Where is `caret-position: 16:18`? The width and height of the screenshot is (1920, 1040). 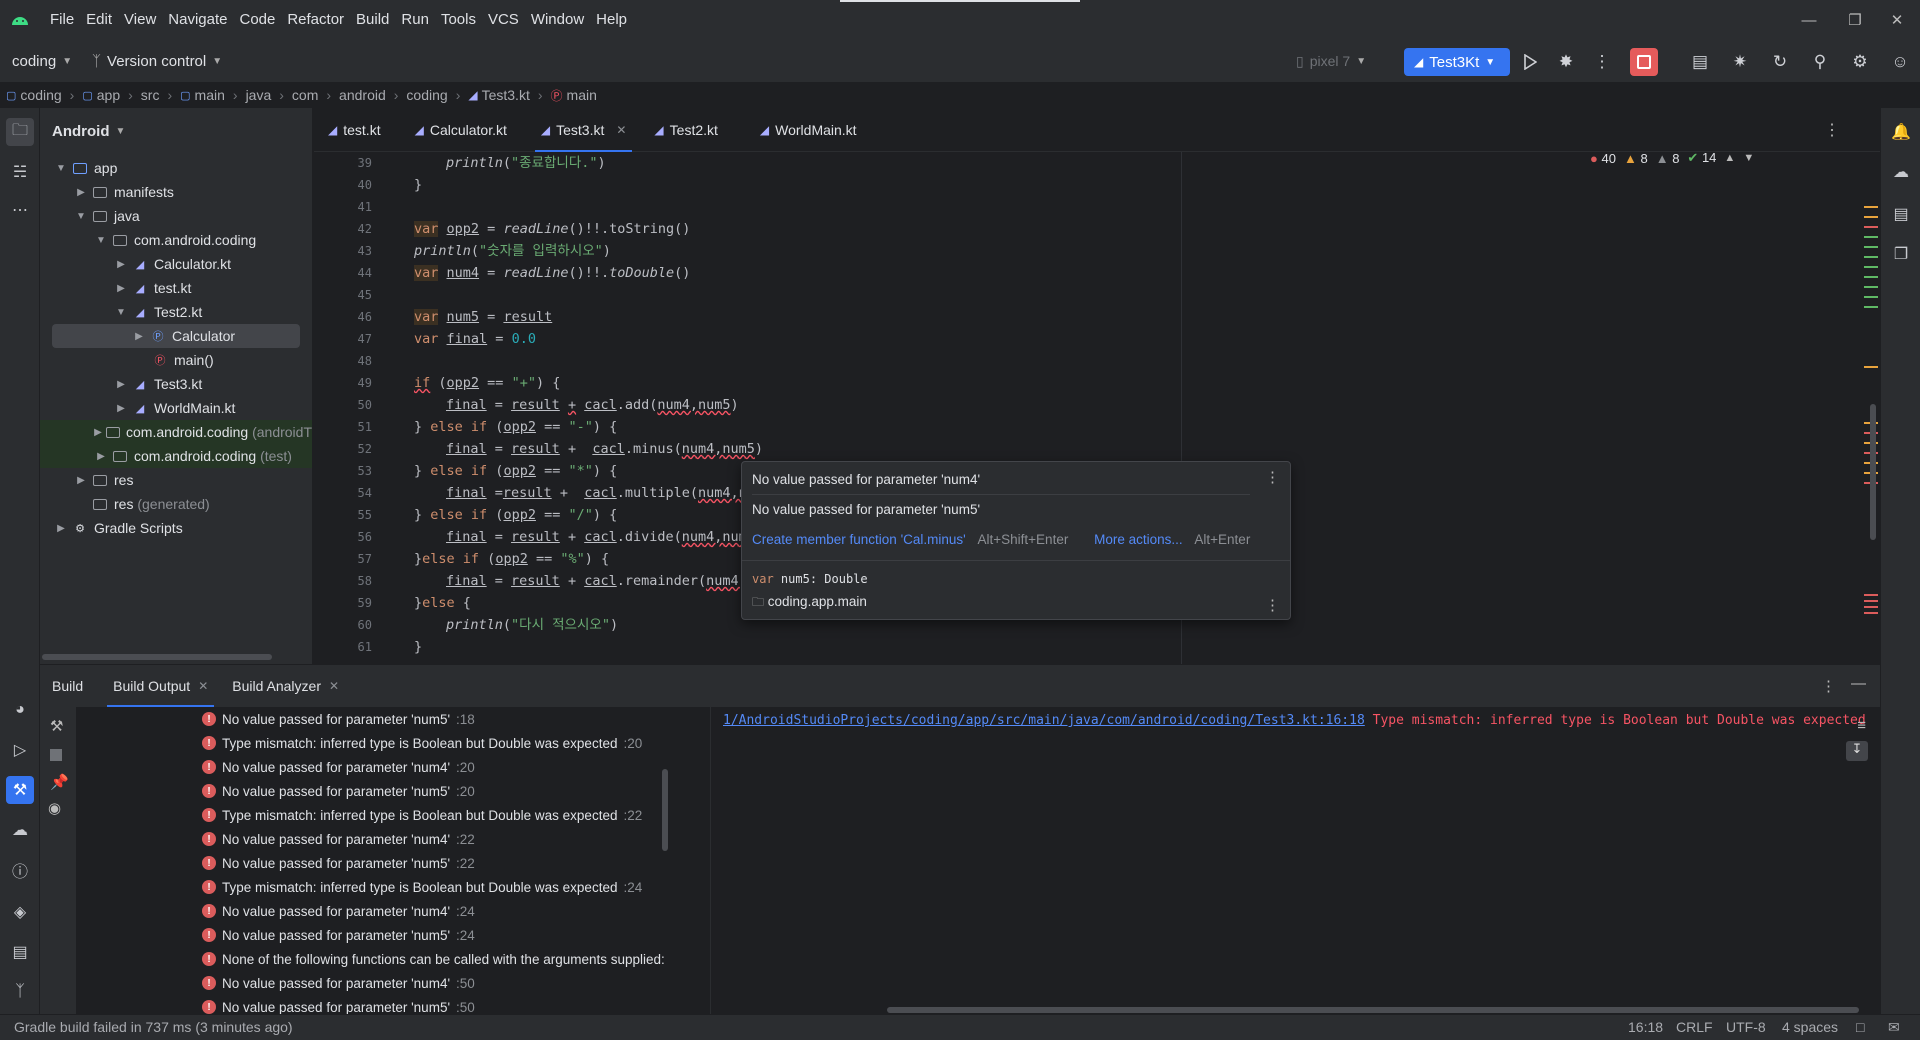
caret-position: 16:18 is located at coordinates (1645, 1027).